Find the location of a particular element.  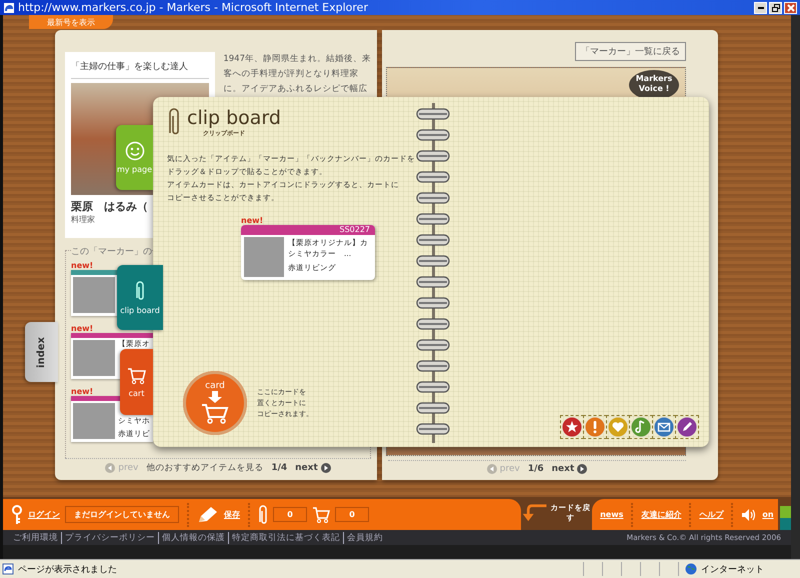

key-icon is located at coordinates (17, 514).